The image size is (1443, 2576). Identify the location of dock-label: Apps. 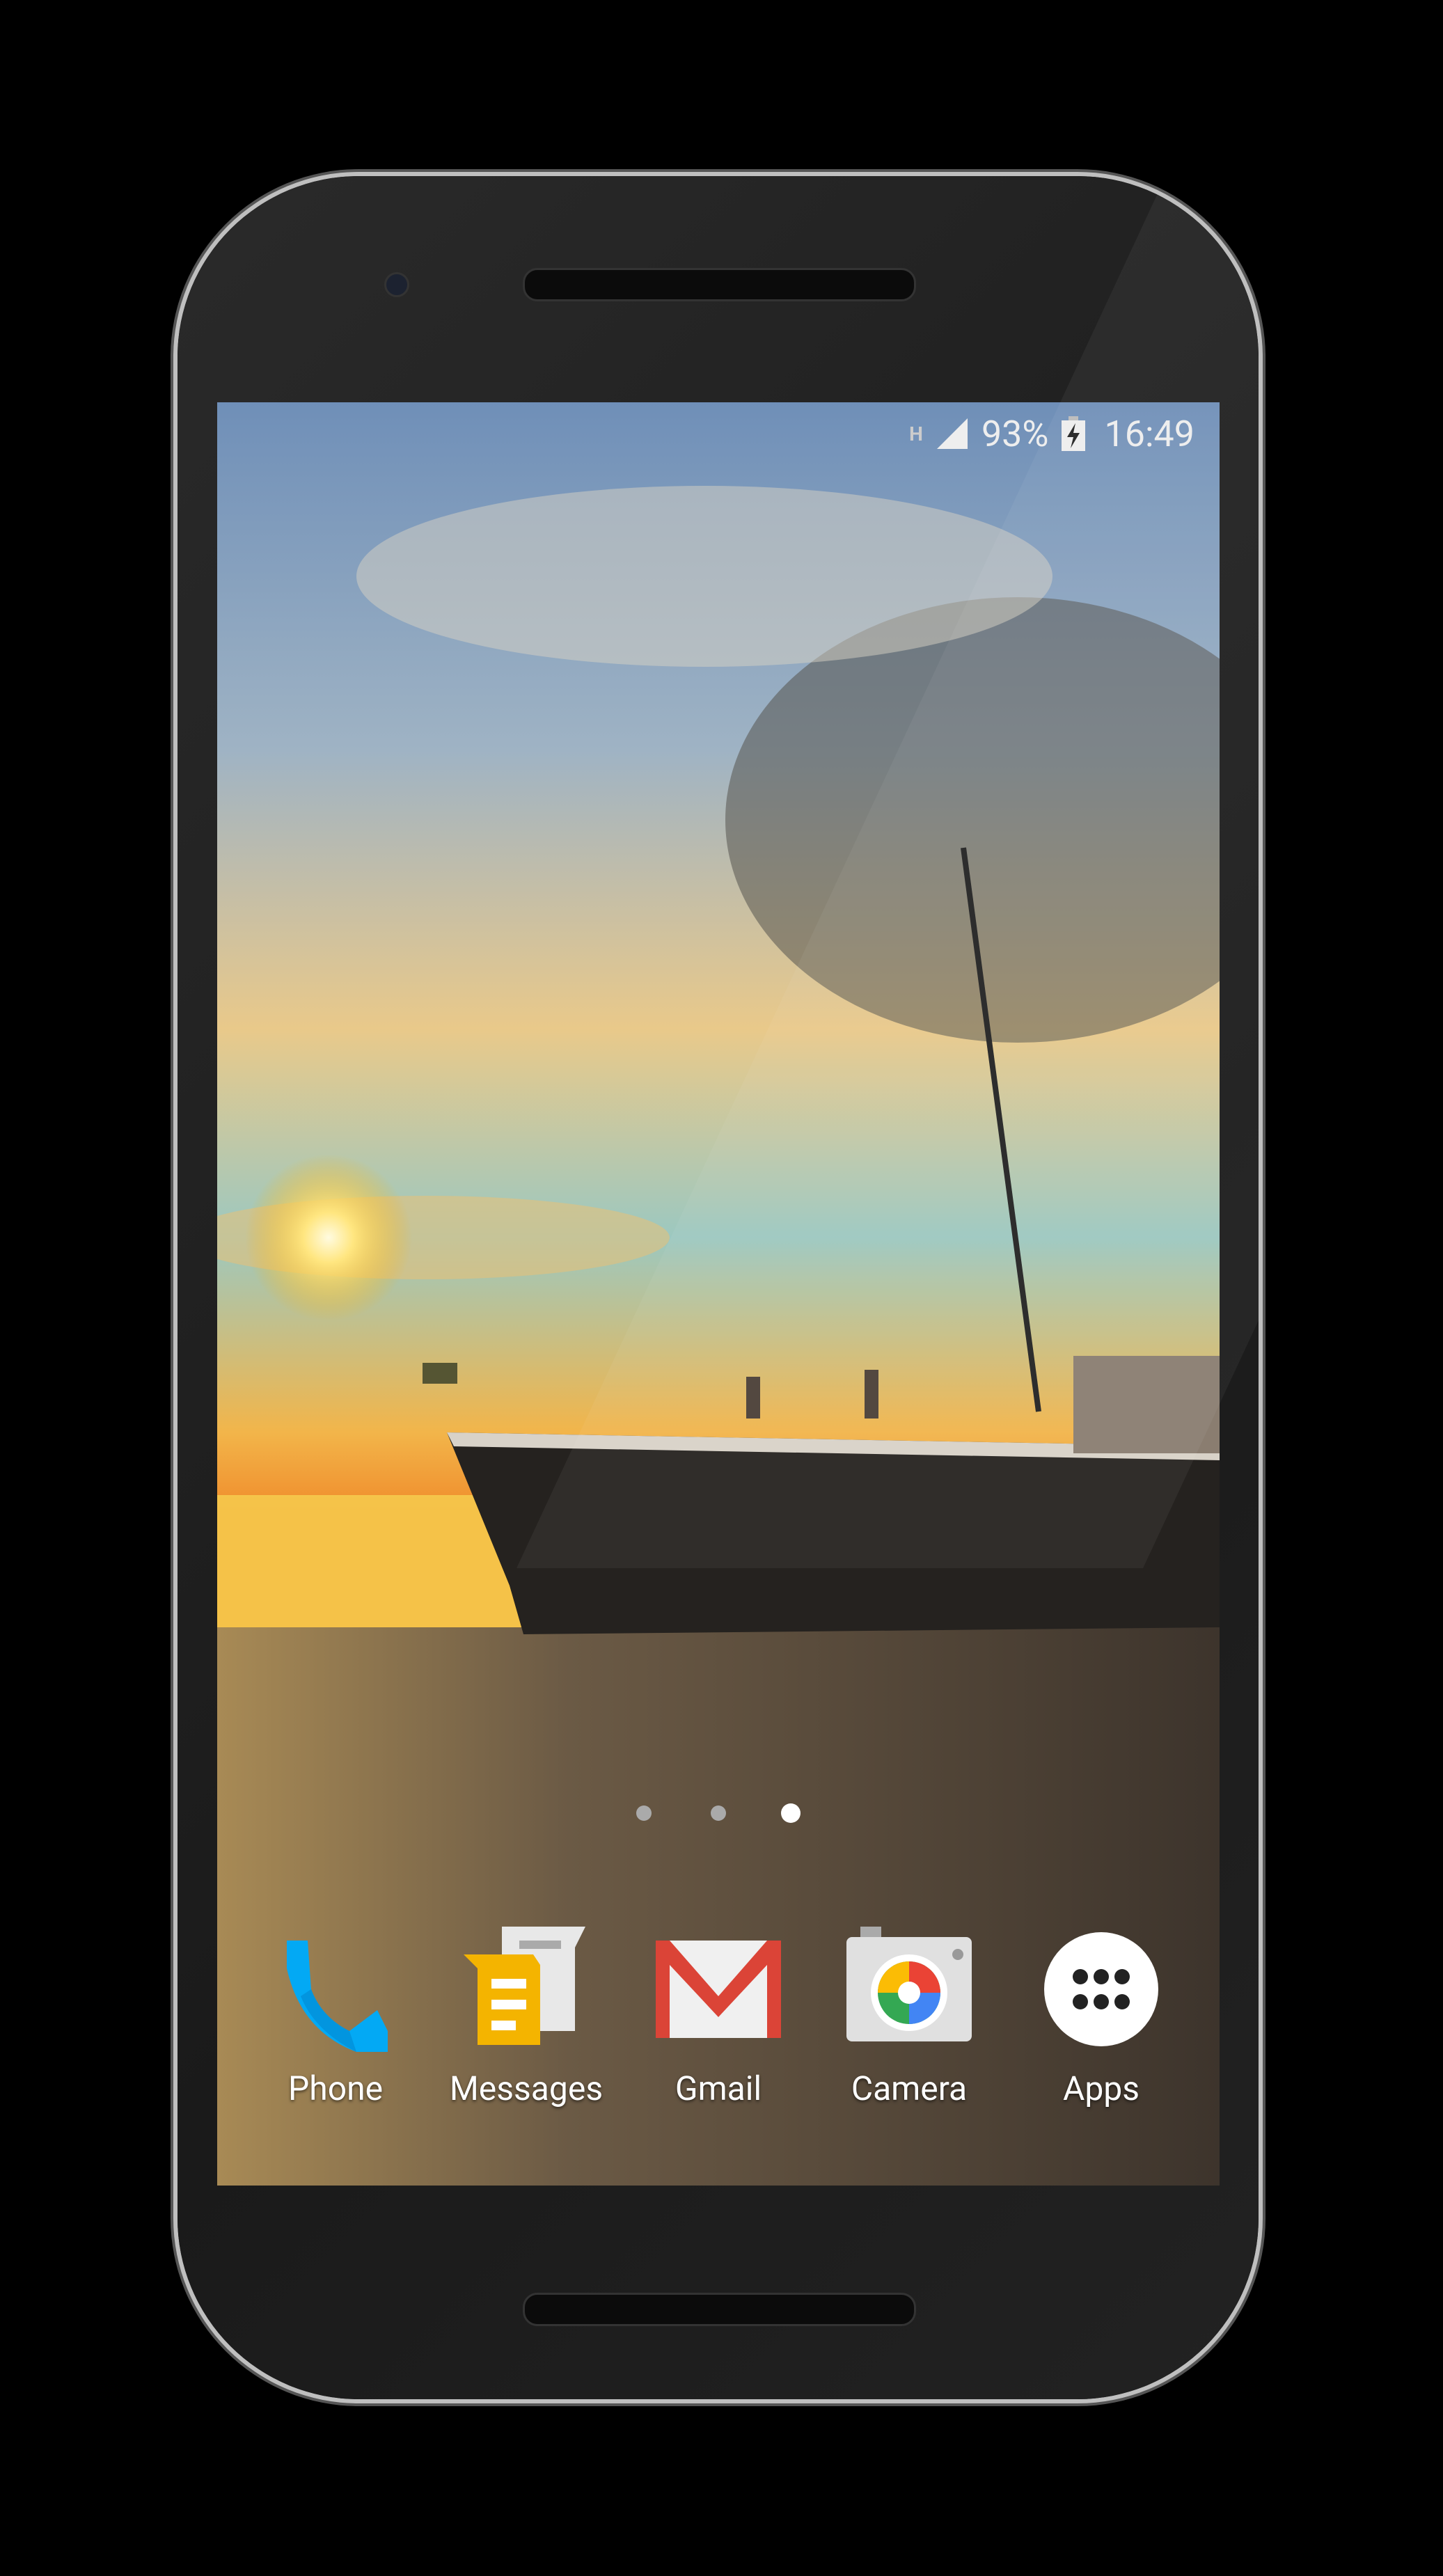
(1101, 2088).